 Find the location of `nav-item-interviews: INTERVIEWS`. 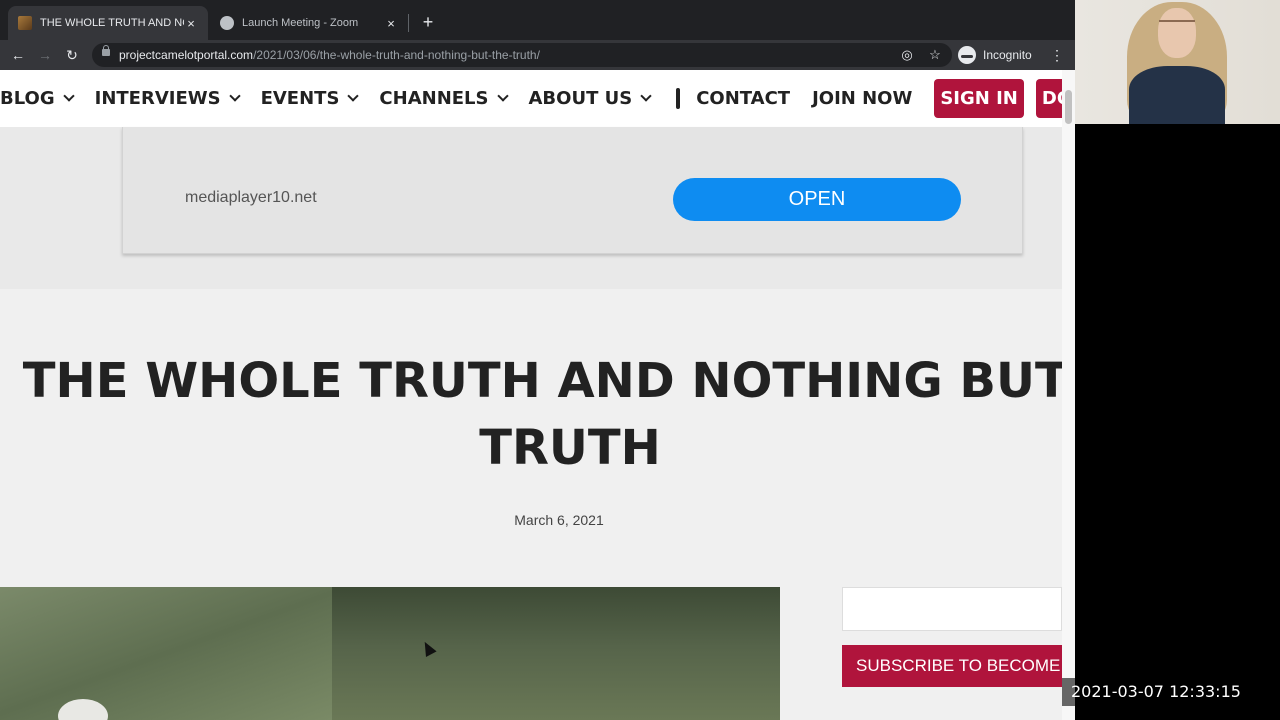

nav-item-interviews: INTERVIEWS is located at coordinates (167, 98).